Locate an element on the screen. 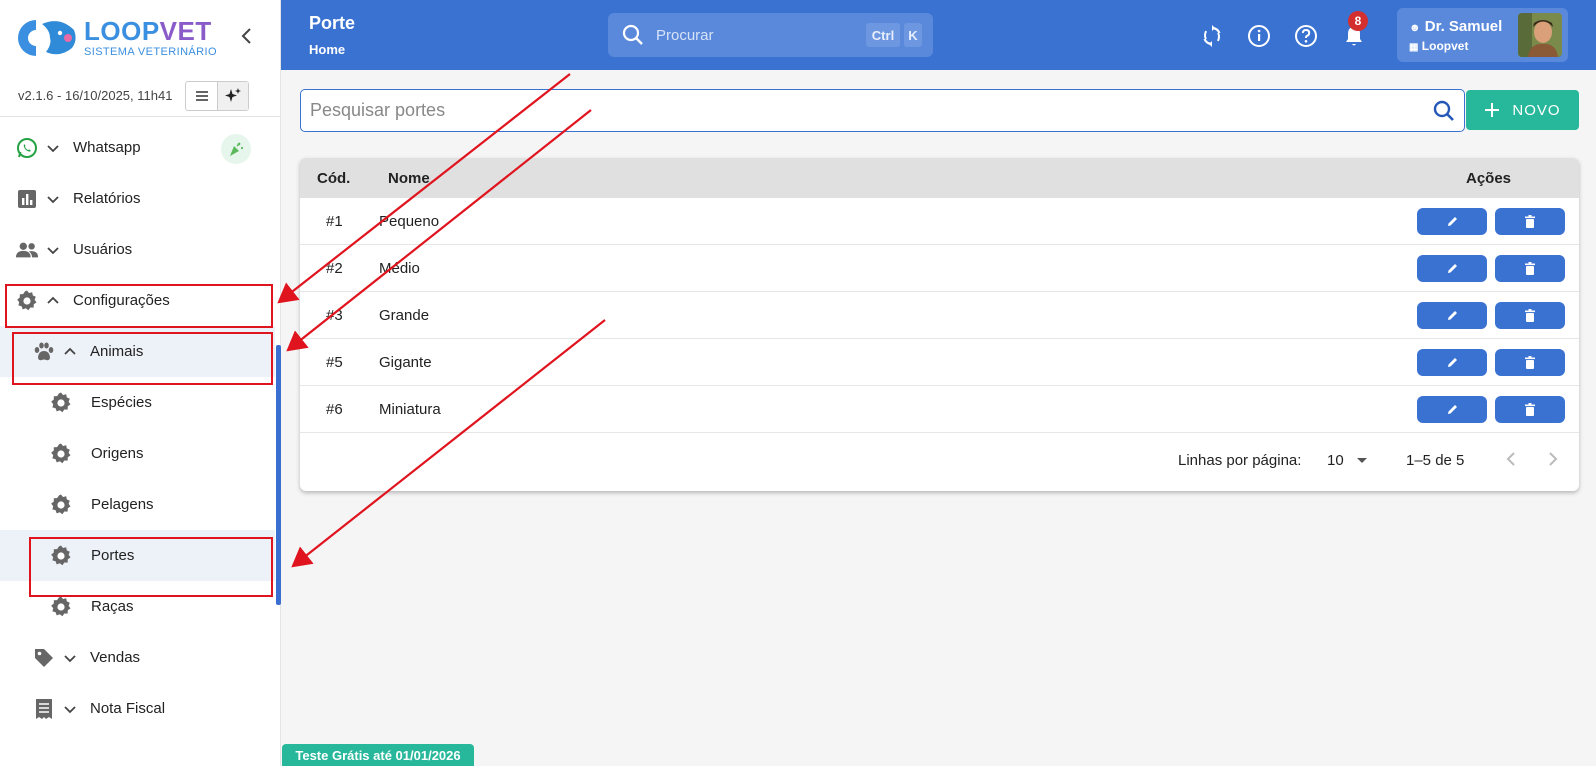 This screenshot has width=1596, height=766. breadcrumb: Home is located at coordinates (327, 49).